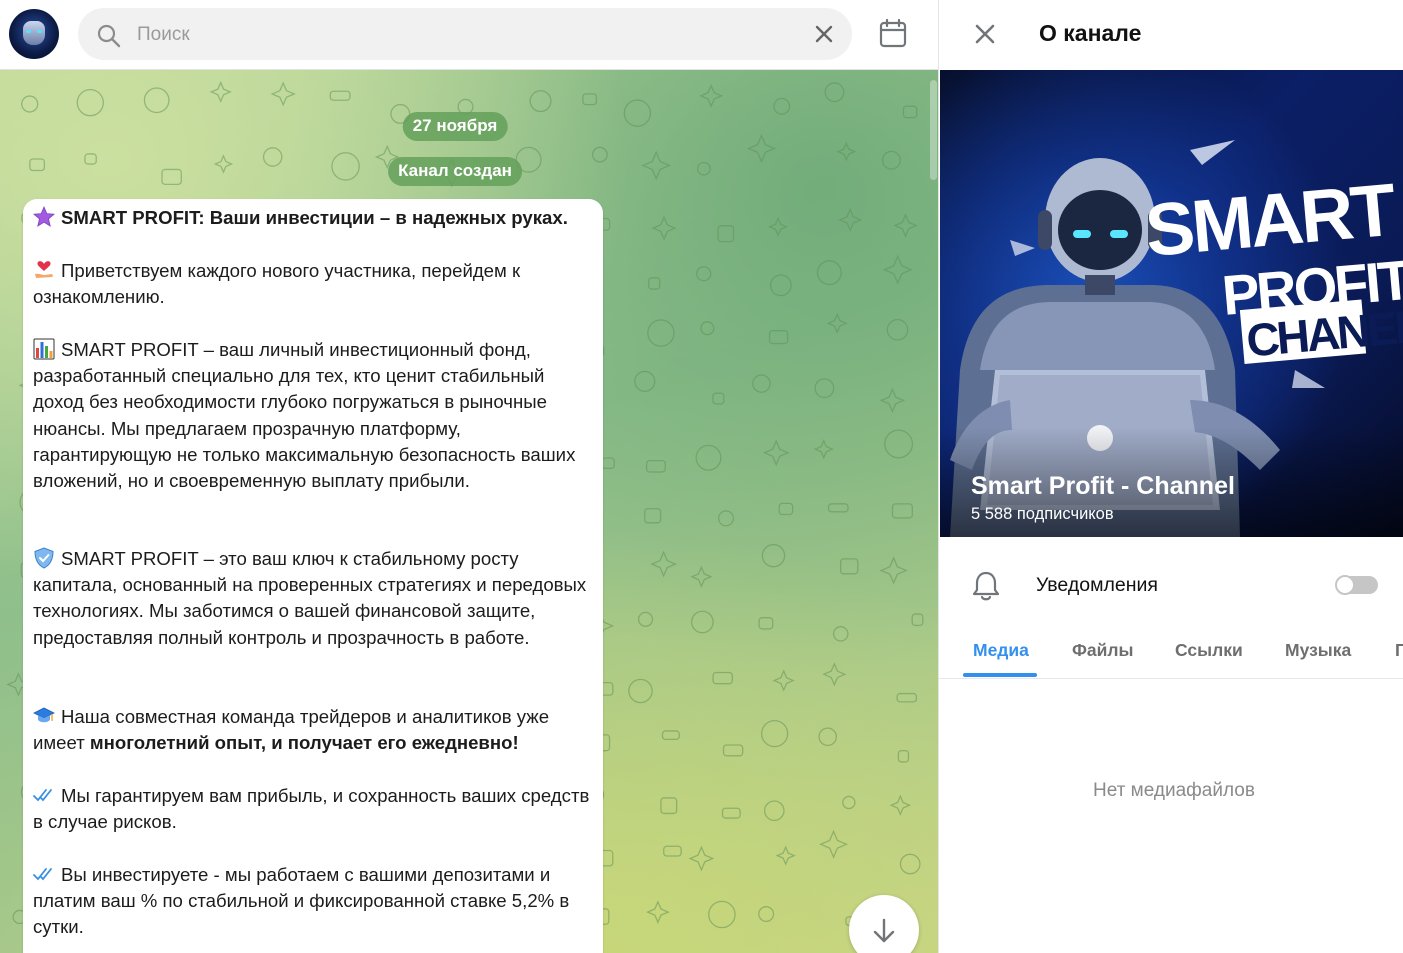  What do you see at coordinates (1174, 790) in the screenshot?
I see `empty-media-message: Нет медиафайлов` at bounding box center [1174, 790].